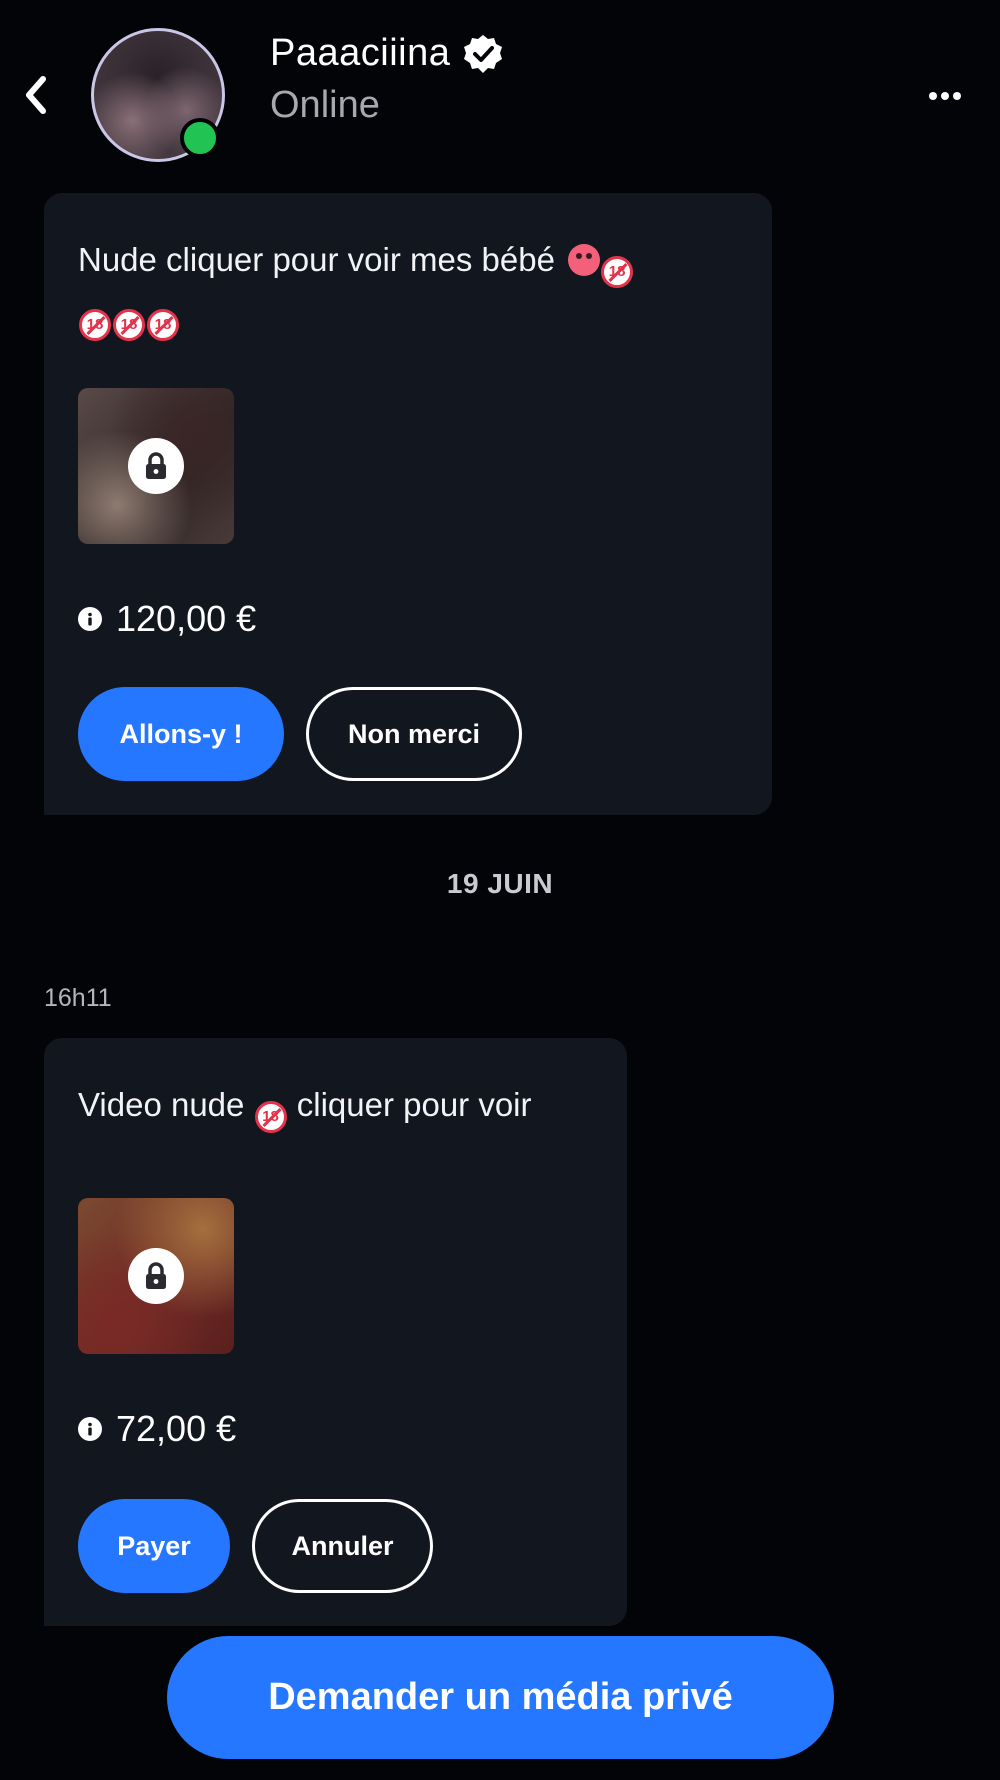 Image resolution: width=1000 pixels, height=1780 pixels. I want to click on online-indicator, so click(200, 138).